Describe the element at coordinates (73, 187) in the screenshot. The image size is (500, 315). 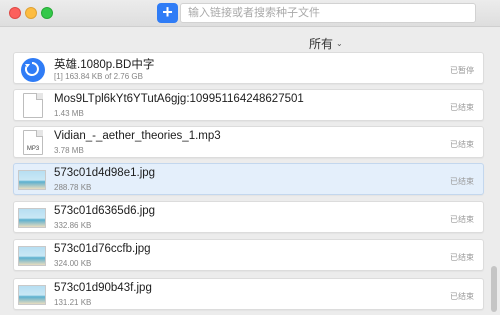
I see `item-size: 288.78 KB` at that location.